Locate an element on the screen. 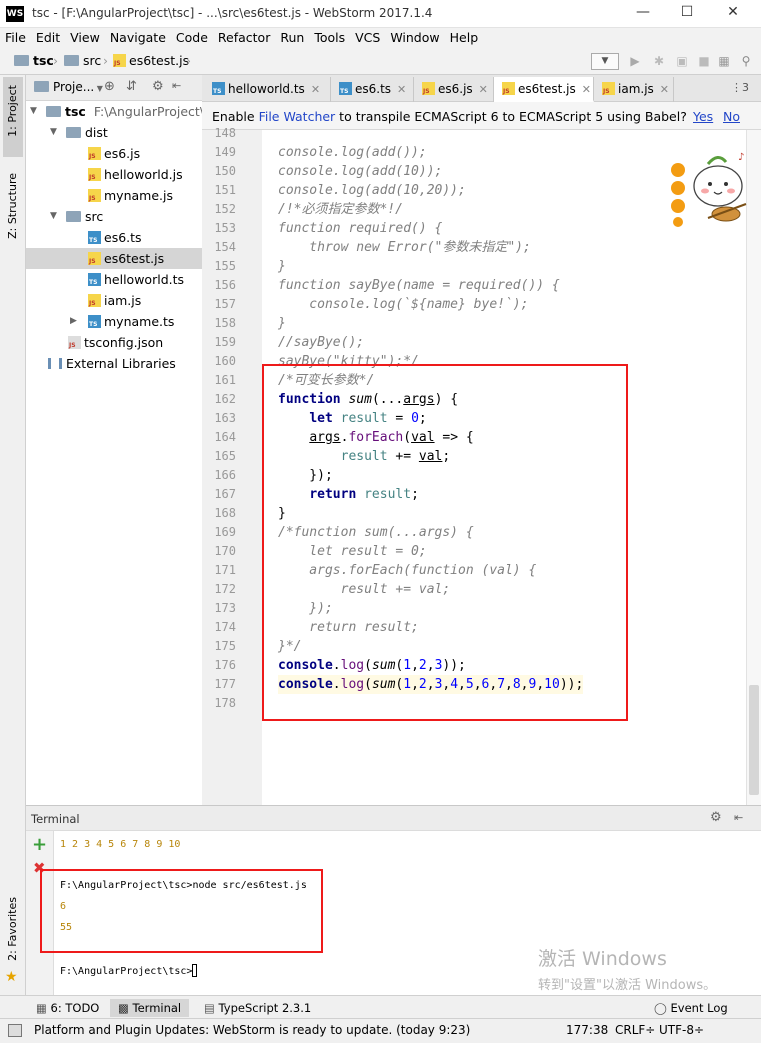  menu-run: Run is located at coordinates (292, 37).